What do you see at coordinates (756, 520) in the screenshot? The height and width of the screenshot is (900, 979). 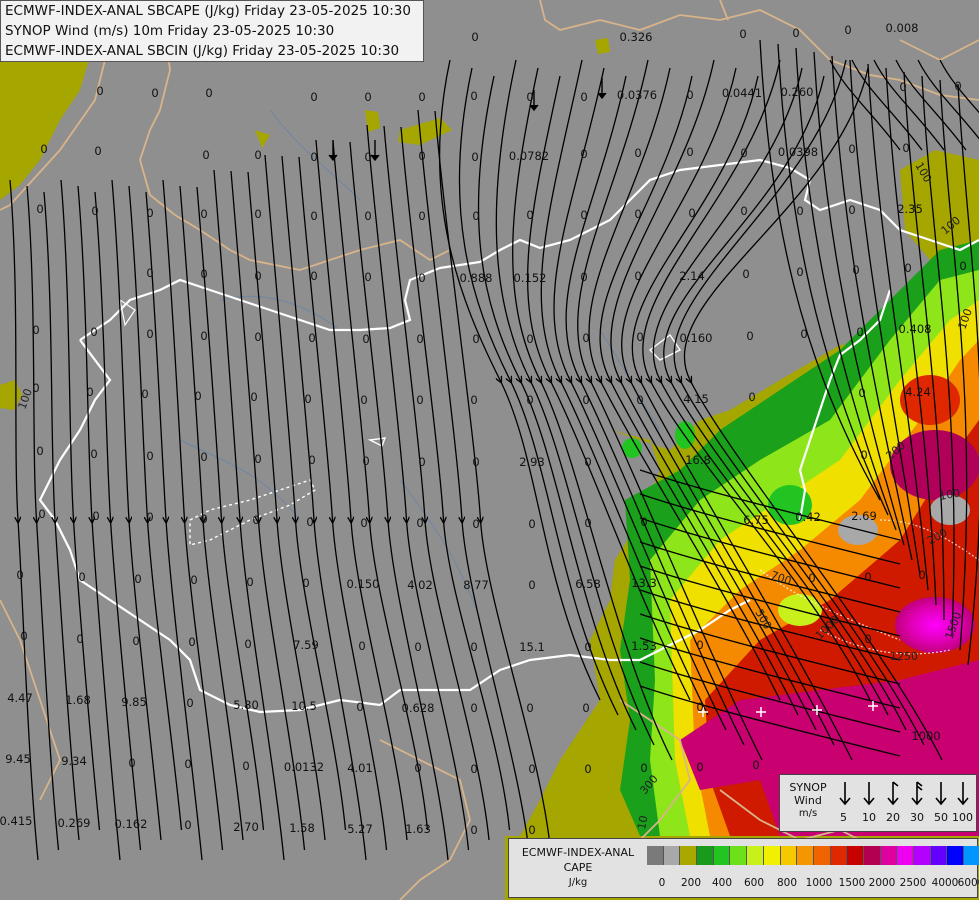 I see `cin-value-label: 6.75` at bounding box center [756, 520].